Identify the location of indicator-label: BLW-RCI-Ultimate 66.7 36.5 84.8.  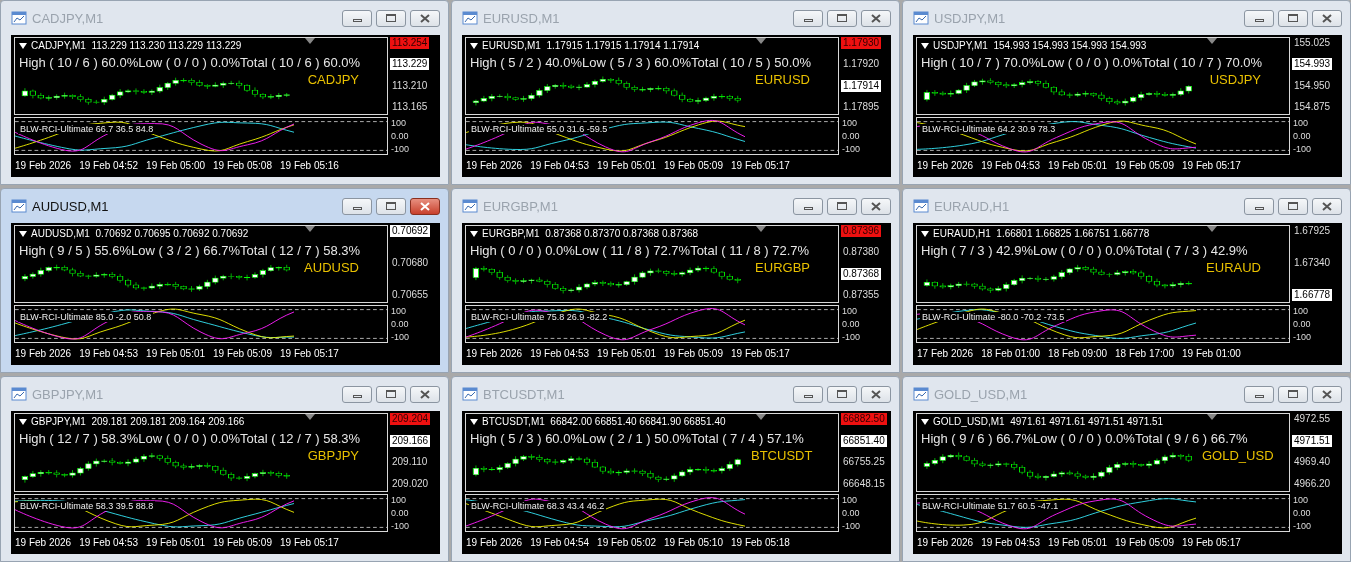
(87, 129).